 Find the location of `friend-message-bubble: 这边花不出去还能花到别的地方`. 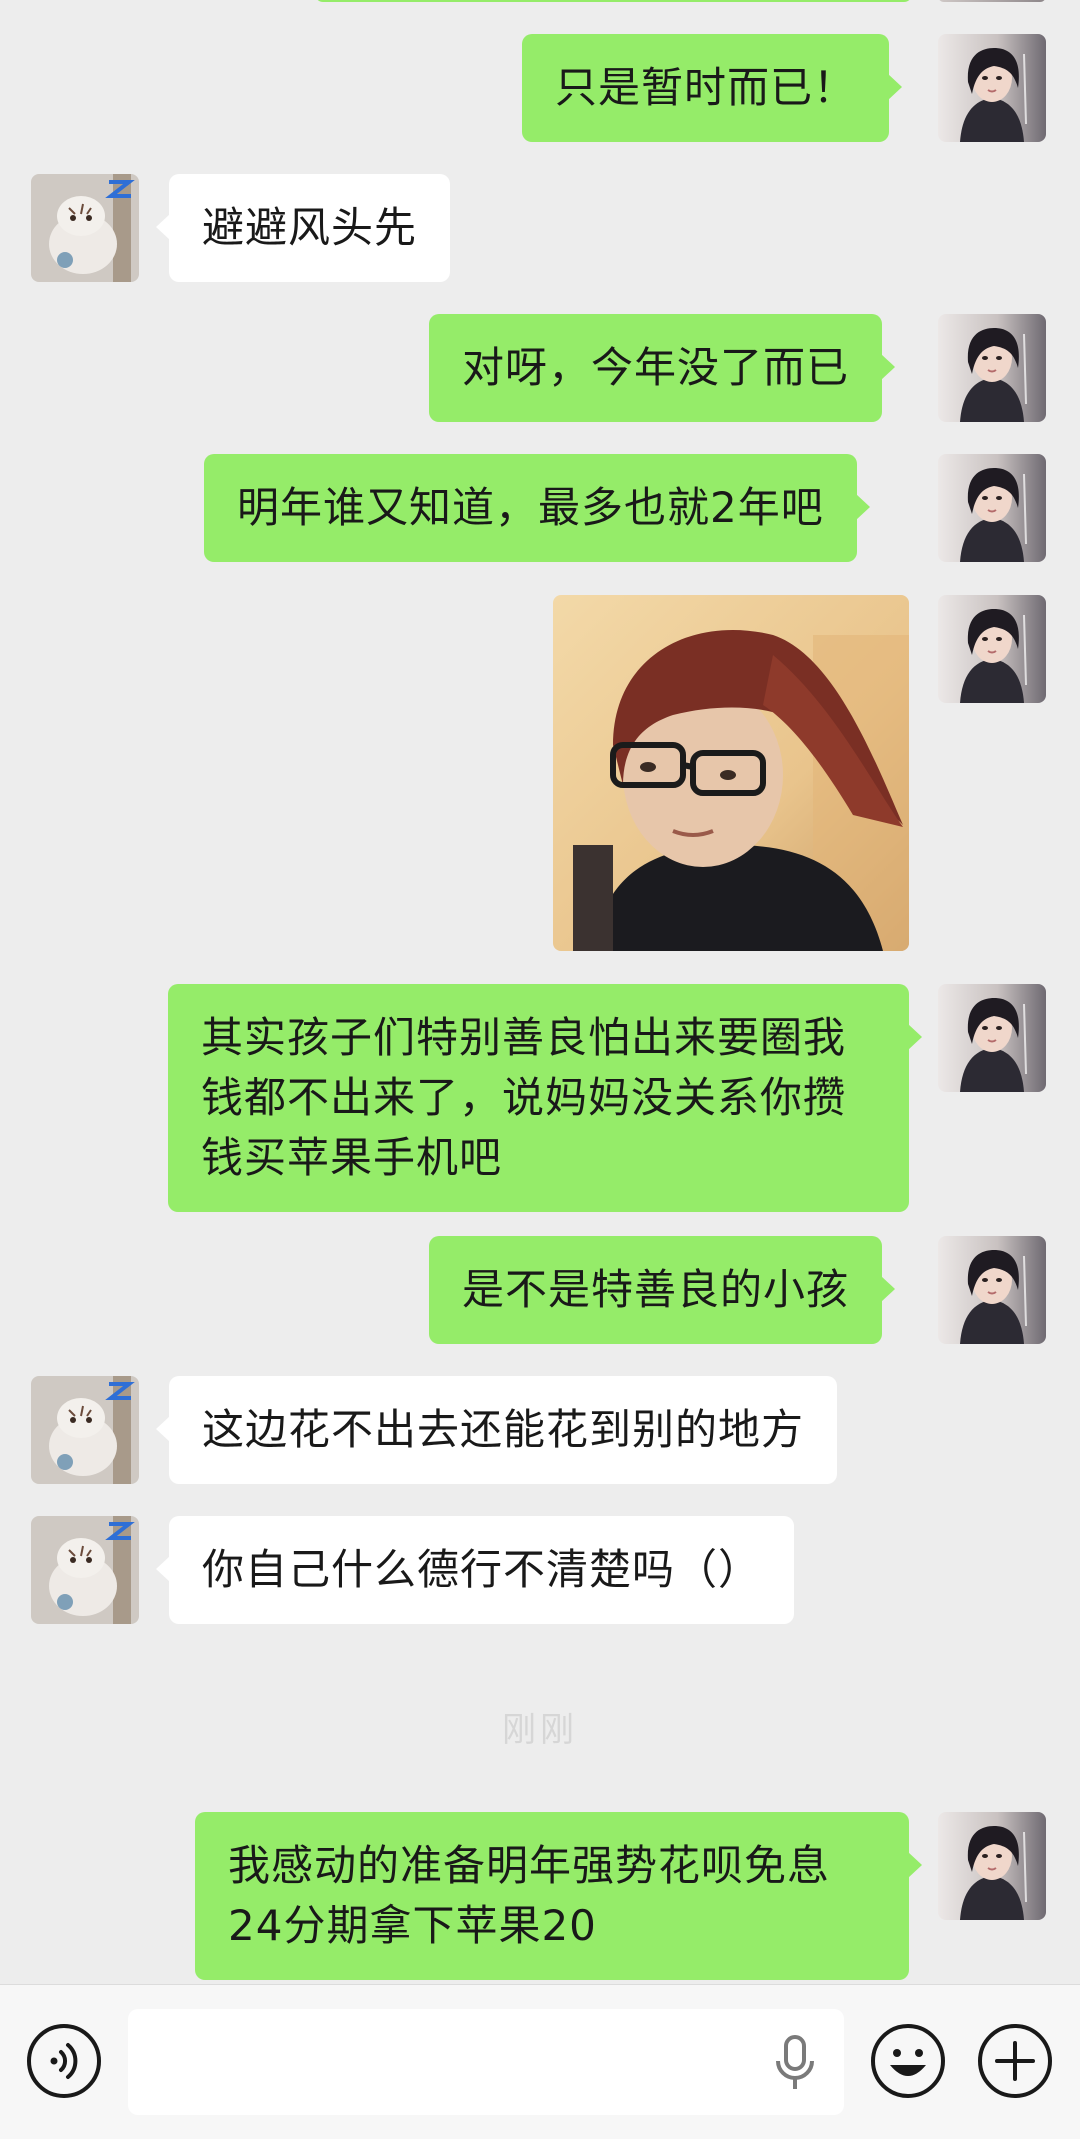

friend-message-bubble: 这边花不出去还能花到别的地方 is located at coordinates (496, 1430).